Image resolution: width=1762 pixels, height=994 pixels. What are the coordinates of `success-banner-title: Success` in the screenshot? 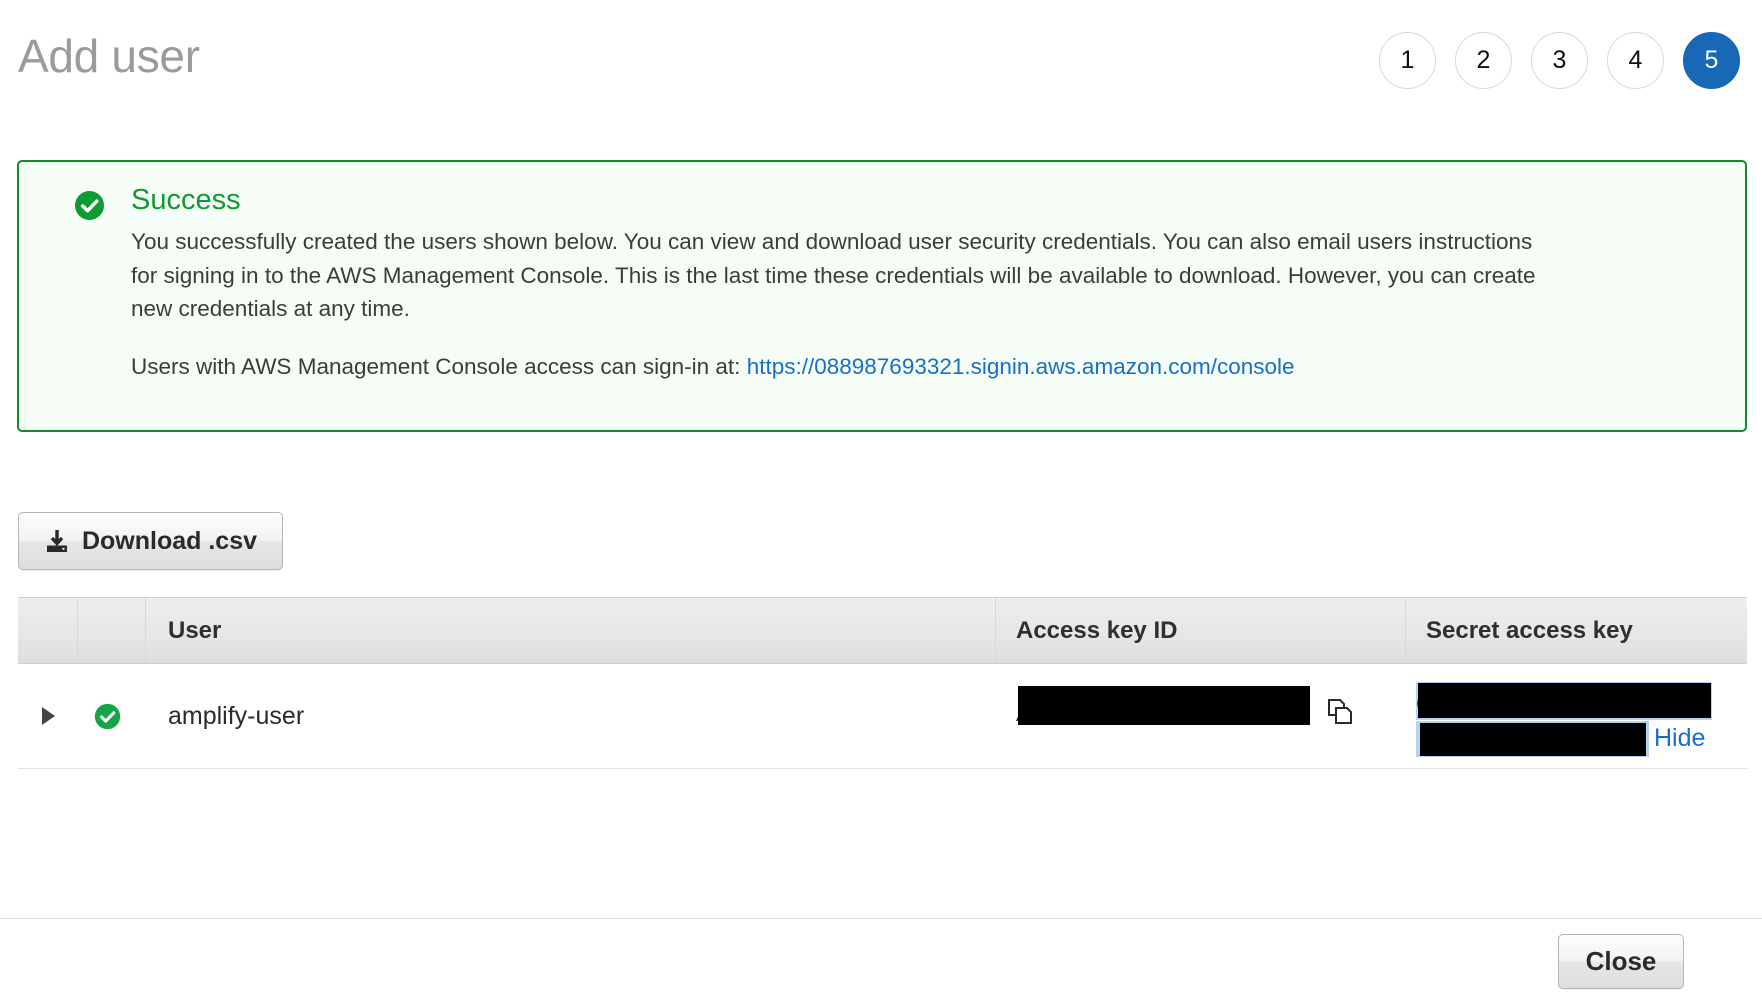 It's located at (186, 200).